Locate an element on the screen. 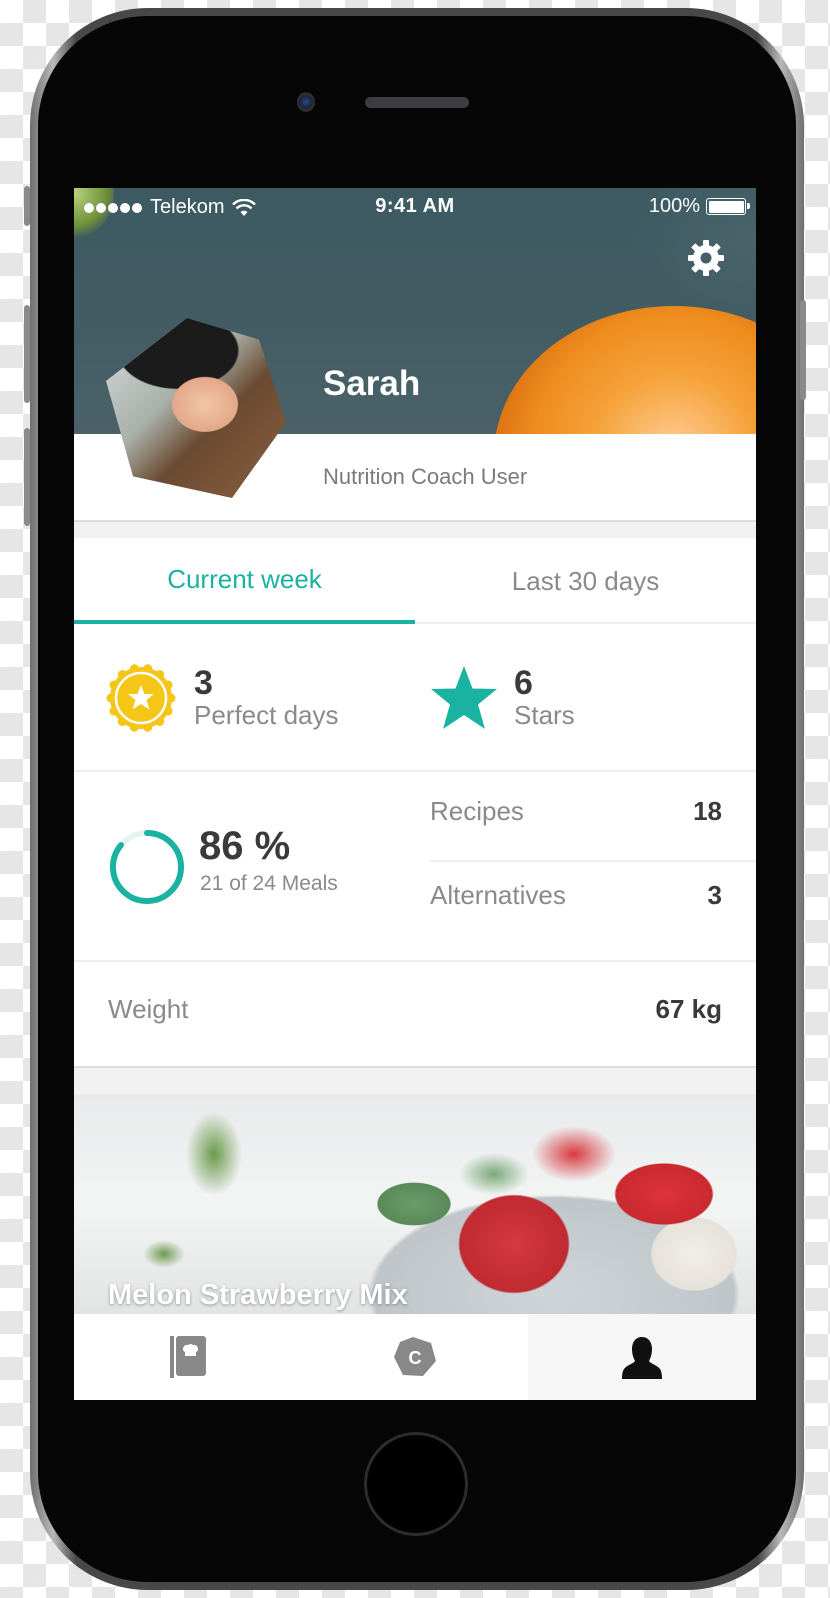  meals-progress-ring is located at coordinates (147, 867).